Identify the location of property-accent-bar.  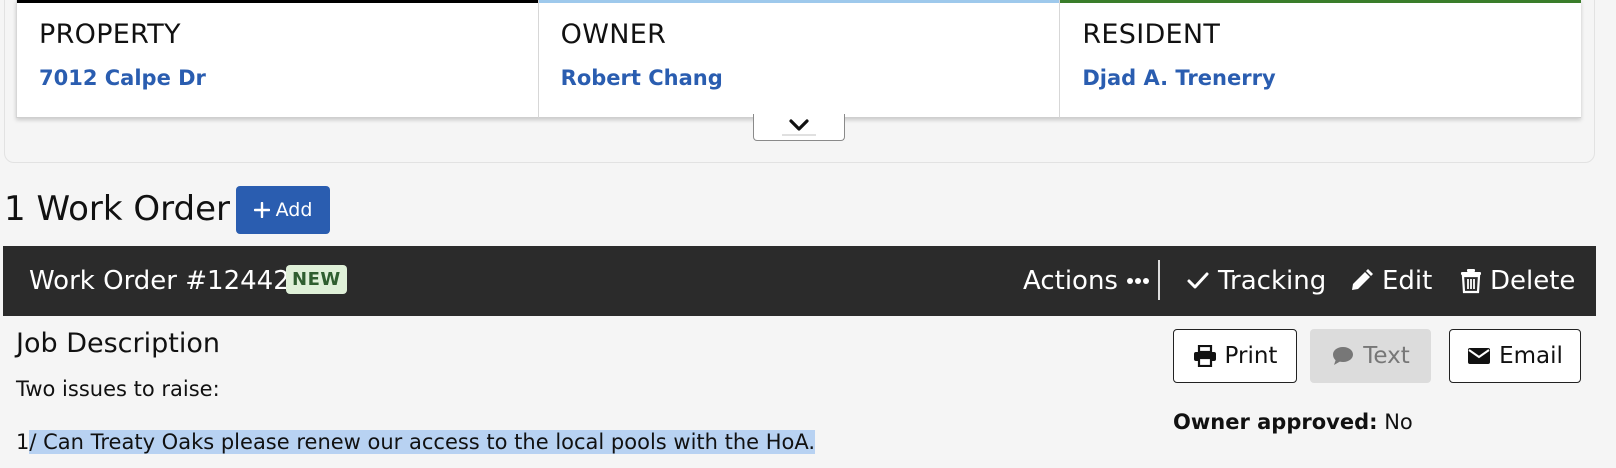
(277, 1).